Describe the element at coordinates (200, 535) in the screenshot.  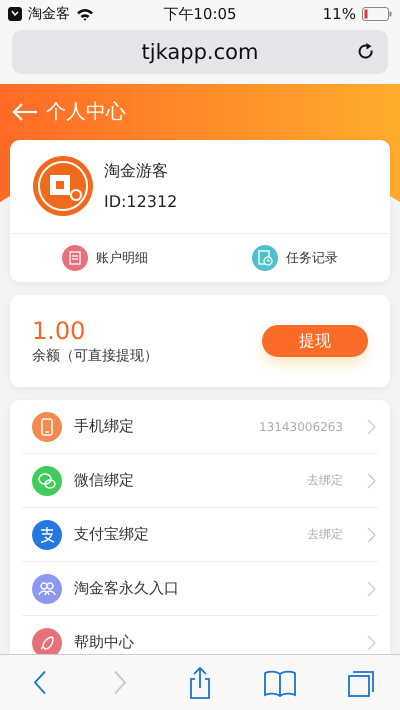
I see `menu-item: 支付宝绑定 去绑定` at that location.